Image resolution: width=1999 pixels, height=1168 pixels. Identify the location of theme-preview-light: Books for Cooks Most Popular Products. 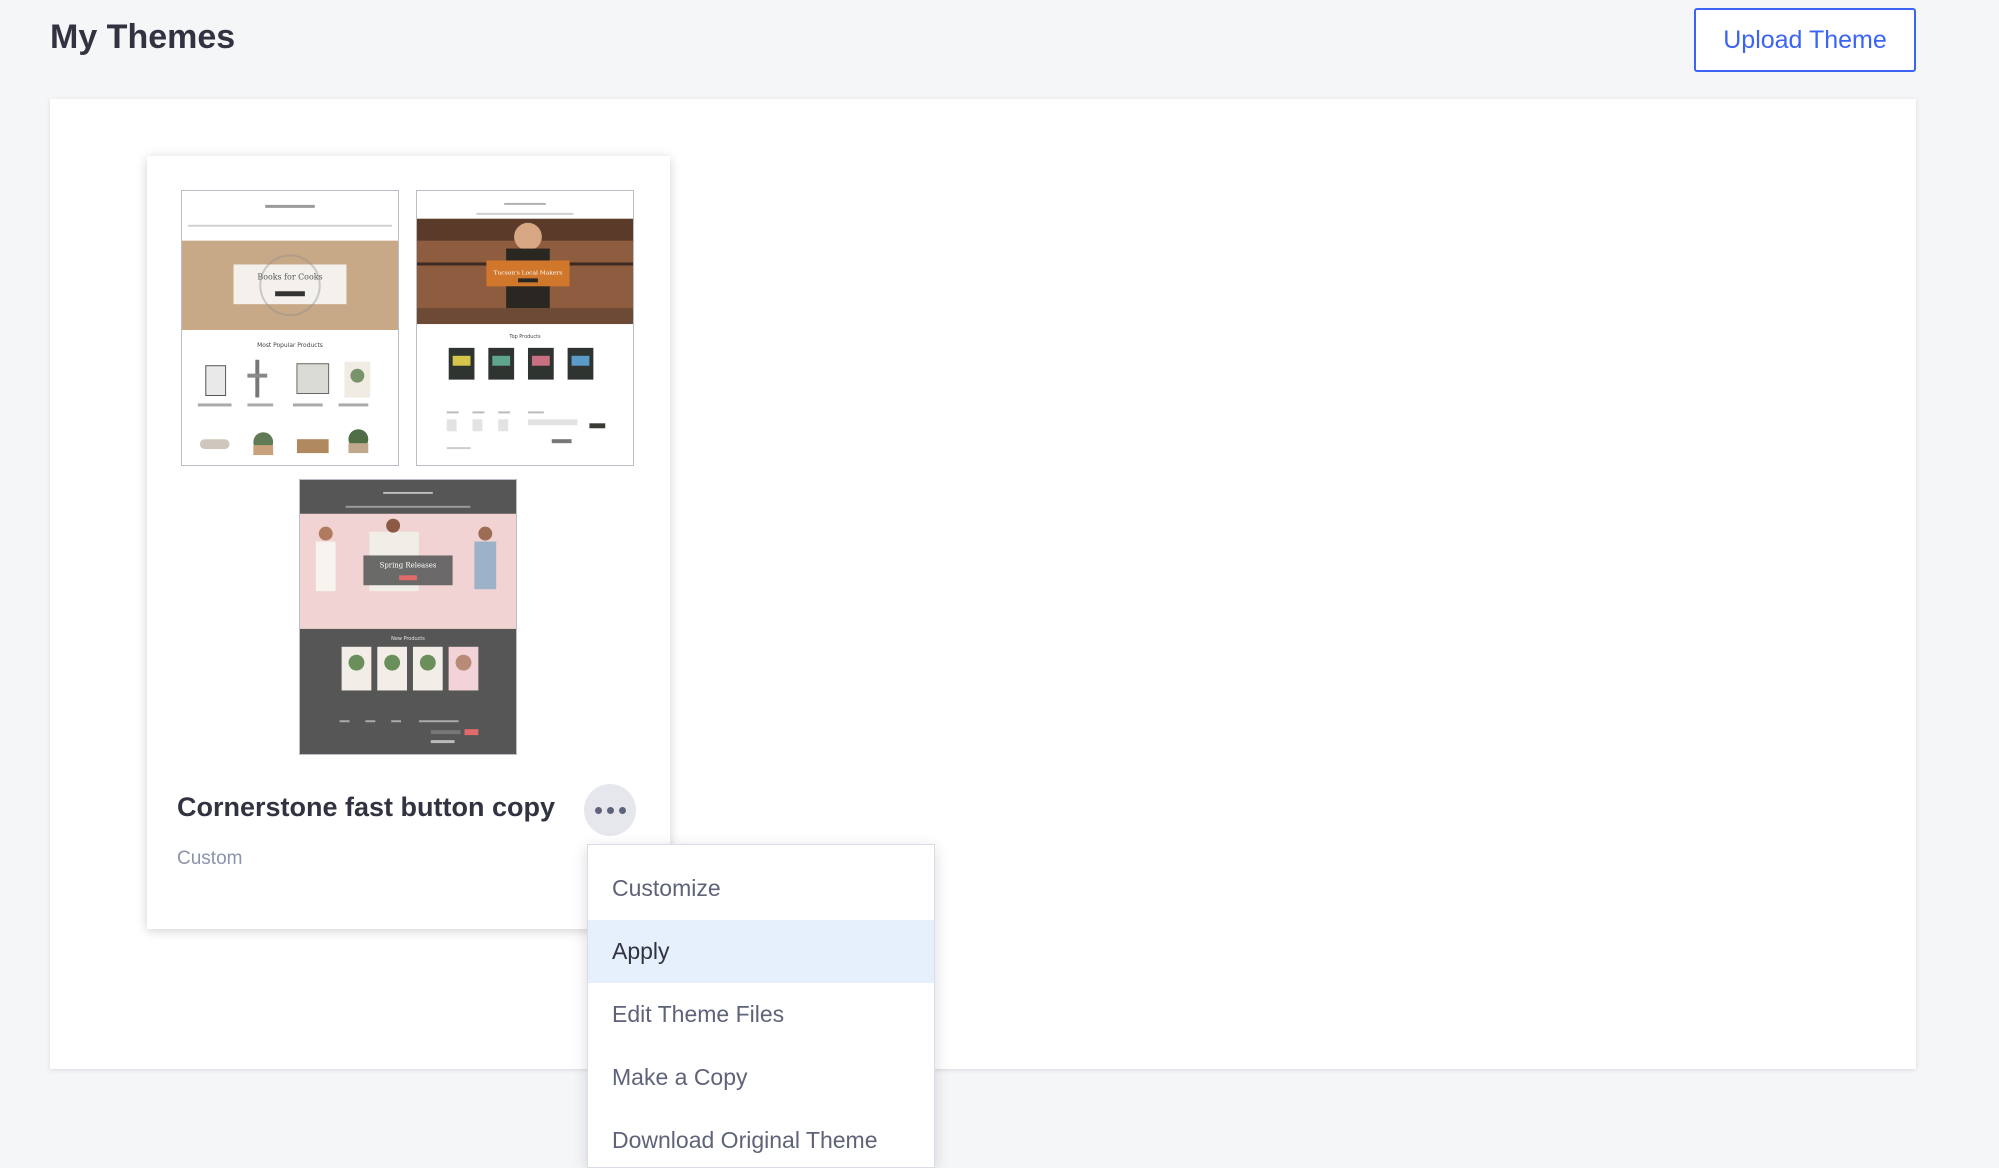
(290, 328).